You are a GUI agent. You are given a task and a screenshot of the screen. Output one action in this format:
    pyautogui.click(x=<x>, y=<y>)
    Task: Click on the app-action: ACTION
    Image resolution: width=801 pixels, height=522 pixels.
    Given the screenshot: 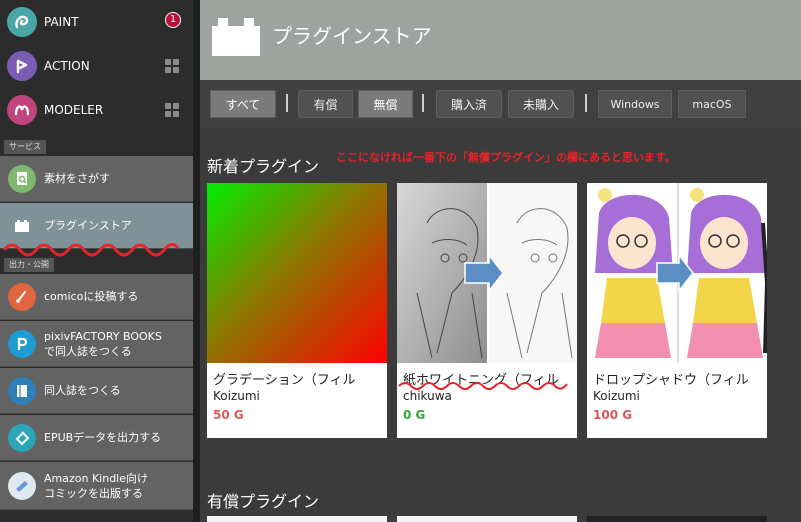 What is the action you would take?
    pyautogui.click(x=96, y=66)
    